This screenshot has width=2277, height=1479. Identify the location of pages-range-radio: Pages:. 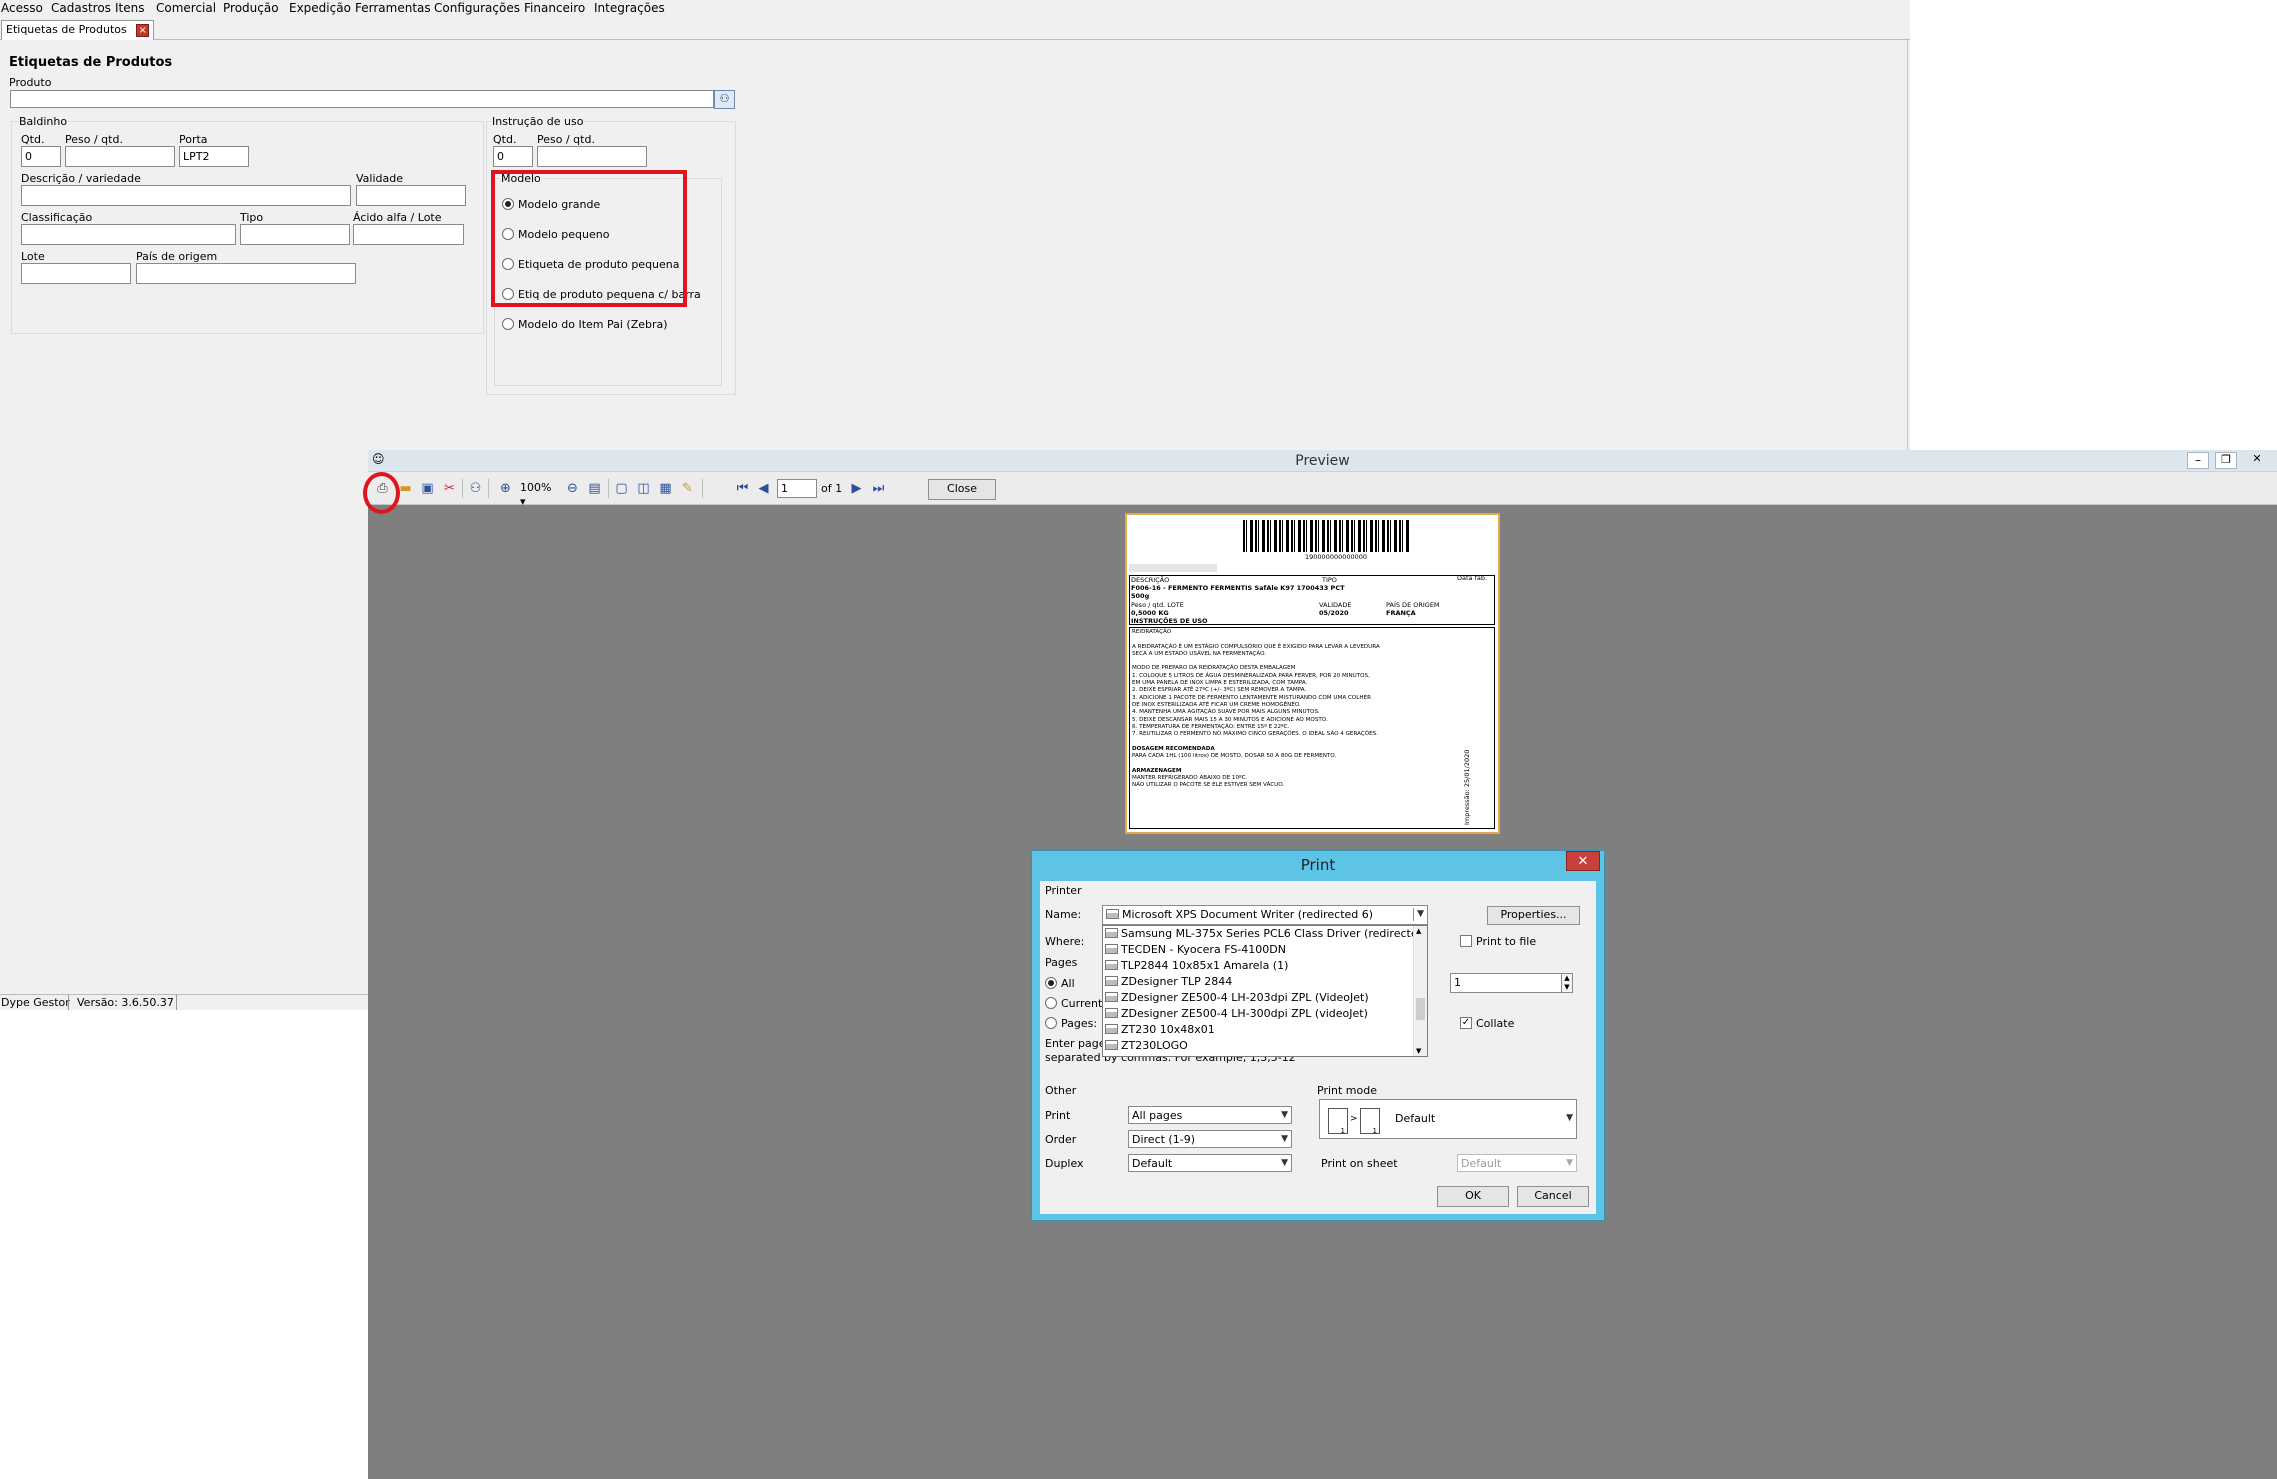
(1071, 1023).